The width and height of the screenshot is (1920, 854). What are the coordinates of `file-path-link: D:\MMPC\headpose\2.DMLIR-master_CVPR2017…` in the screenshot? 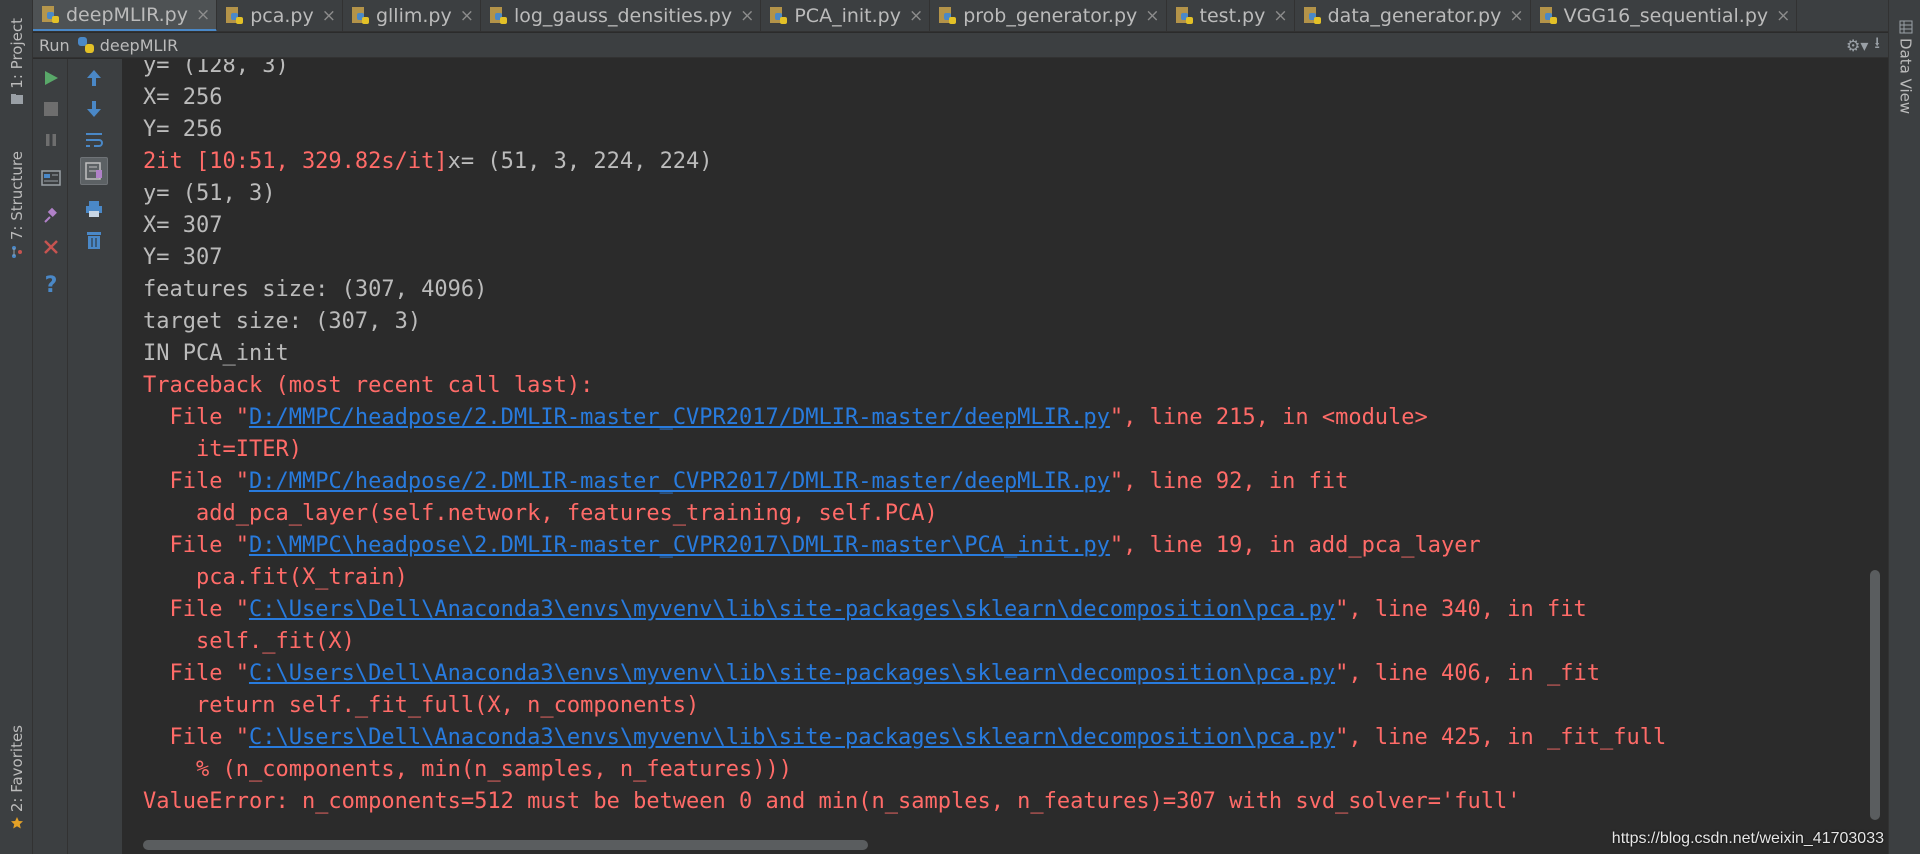 It's located at (679, 545).